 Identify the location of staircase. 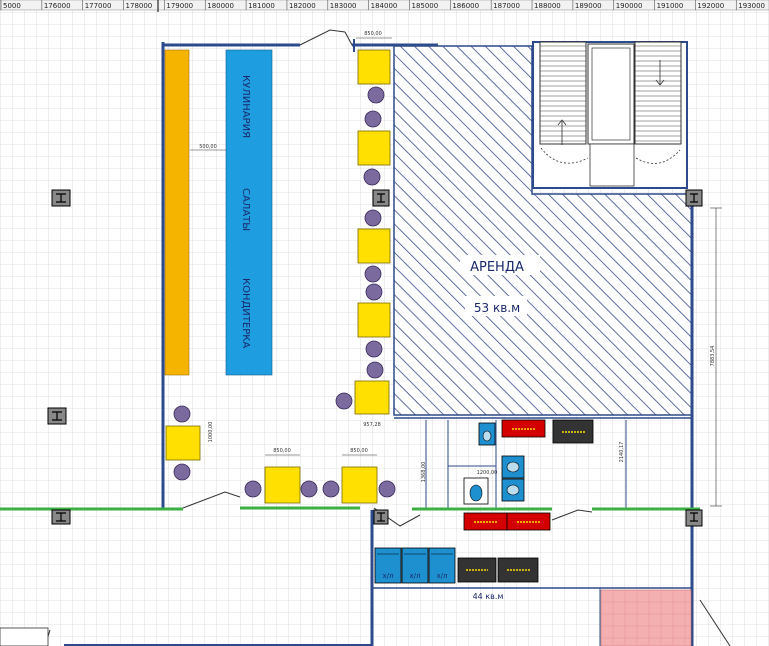
(610, 115).